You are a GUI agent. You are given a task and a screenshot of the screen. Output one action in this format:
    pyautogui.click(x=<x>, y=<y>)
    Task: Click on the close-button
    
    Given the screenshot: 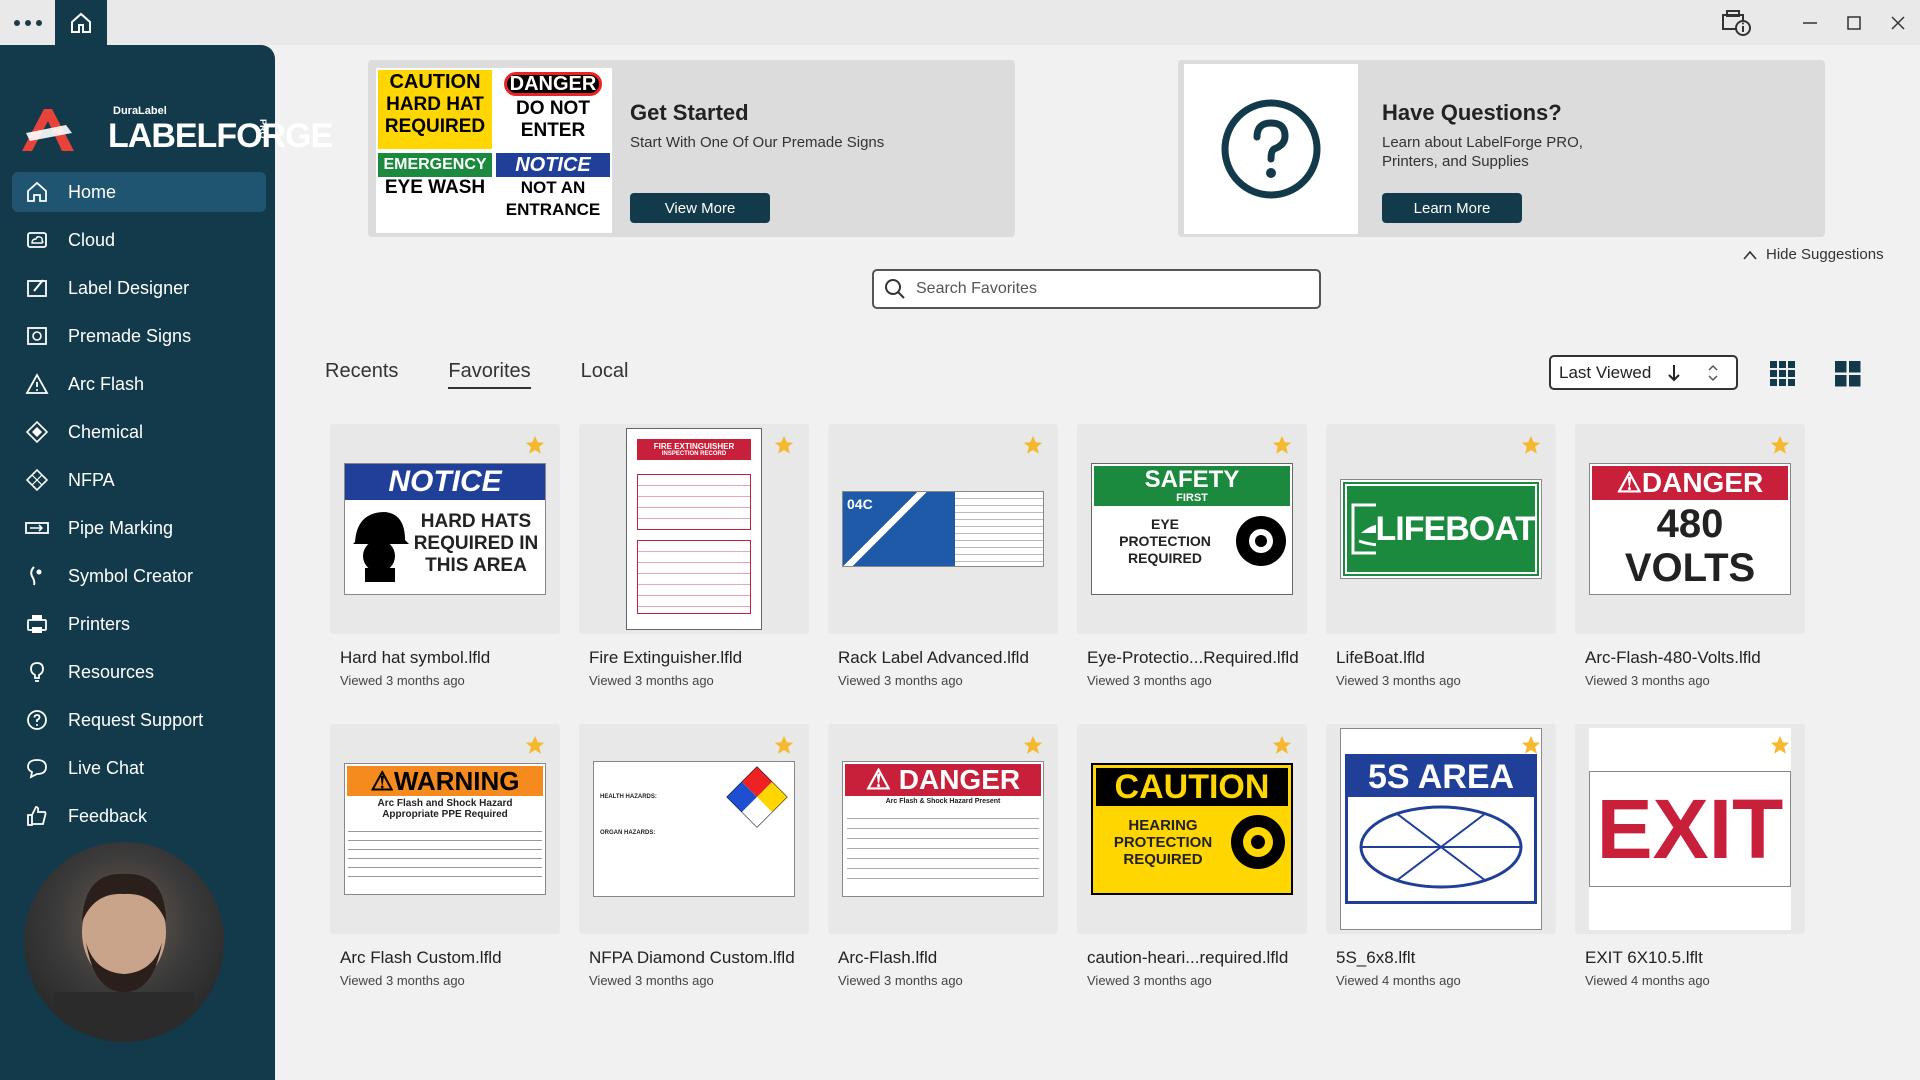 What is the action you would take?
    pyautogui.click(x=1898, y=22)
    